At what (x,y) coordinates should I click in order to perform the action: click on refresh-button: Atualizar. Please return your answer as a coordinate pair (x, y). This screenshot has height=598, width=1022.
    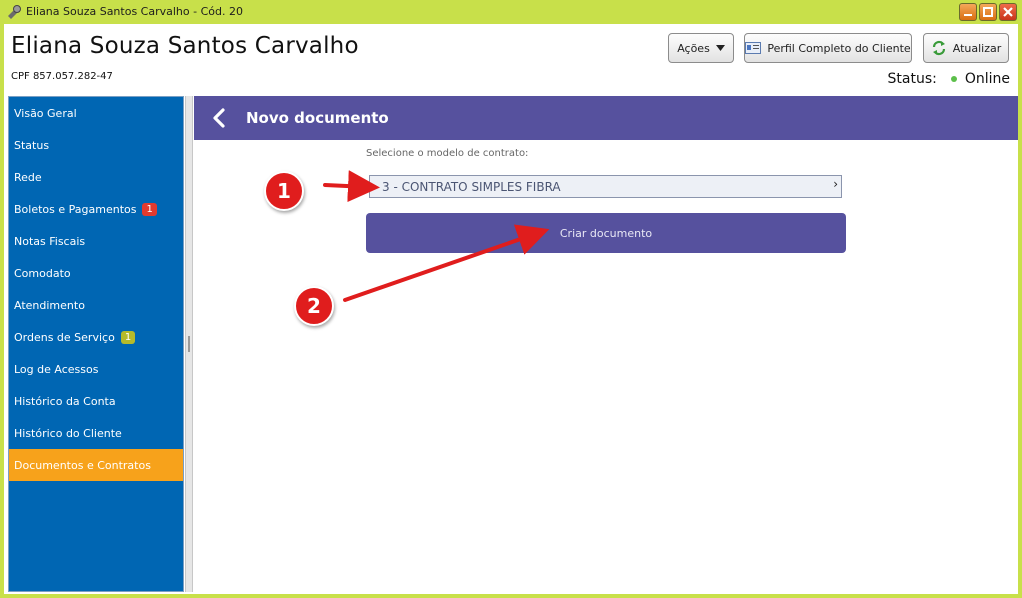
    Looking at the image, I should click on (966, 48).